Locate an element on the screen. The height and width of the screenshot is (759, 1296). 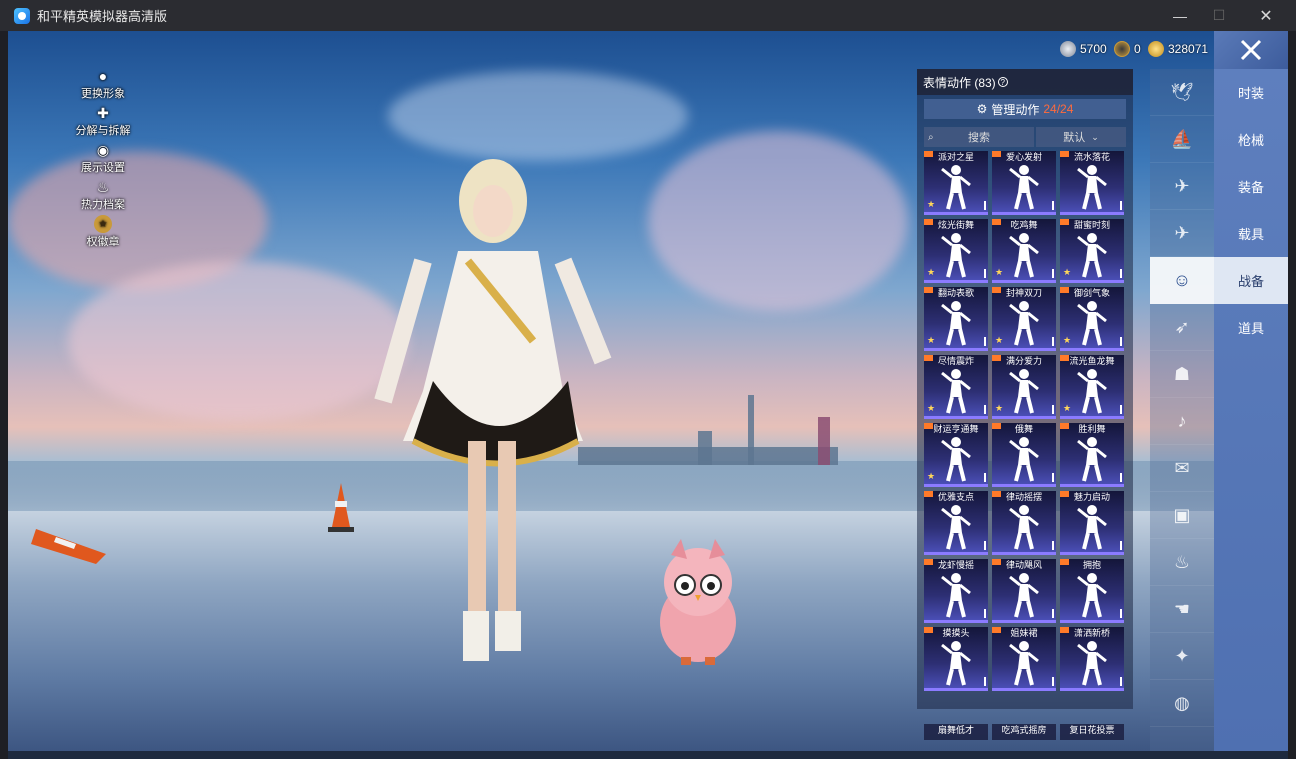
pet-companion is located at coordinates (698, 602).